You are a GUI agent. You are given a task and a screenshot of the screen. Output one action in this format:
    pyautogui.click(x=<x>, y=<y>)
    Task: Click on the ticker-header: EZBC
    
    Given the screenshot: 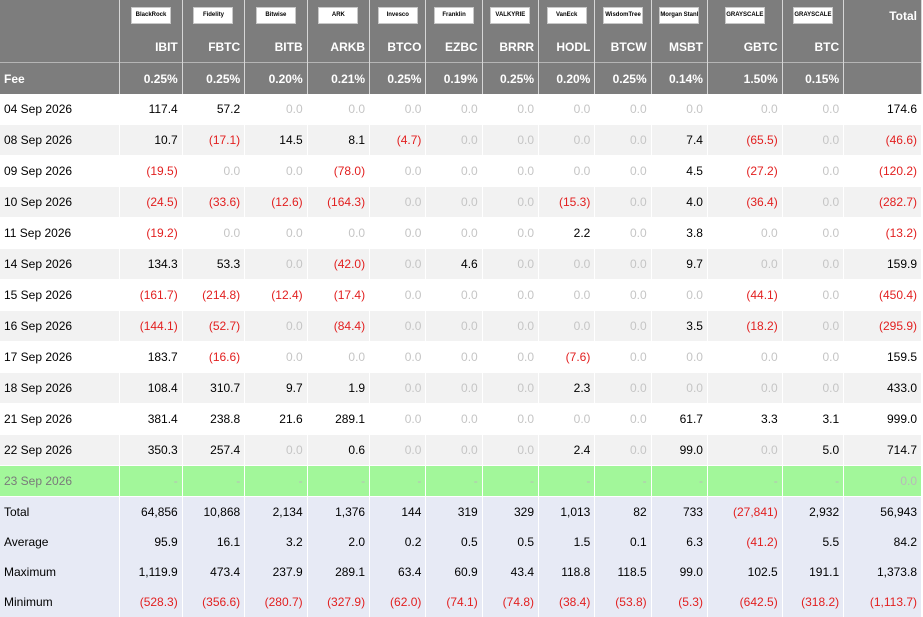 What is the action you would take?
    pyautogui.click(x=454, y=47)
    